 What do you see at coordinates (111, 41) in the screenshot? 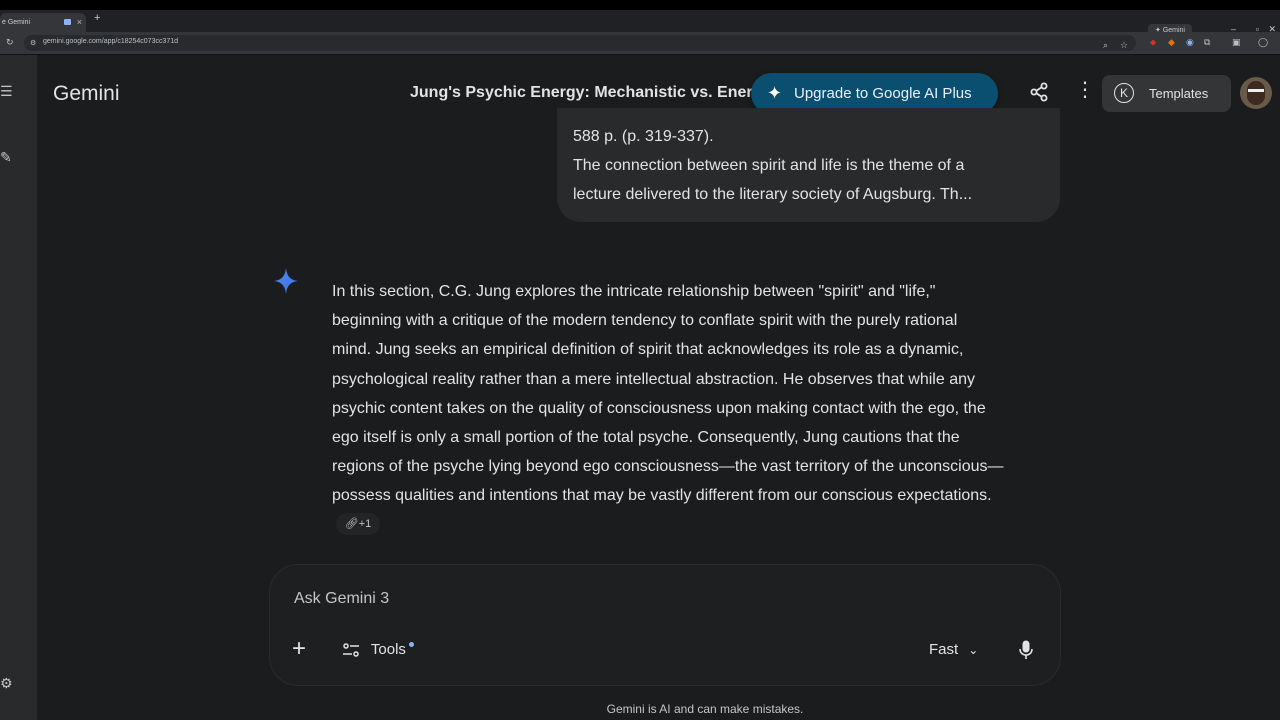
I see `url-text: gemini.google.com/app/c18254c073cc371d` at bounding box center [111, 41].